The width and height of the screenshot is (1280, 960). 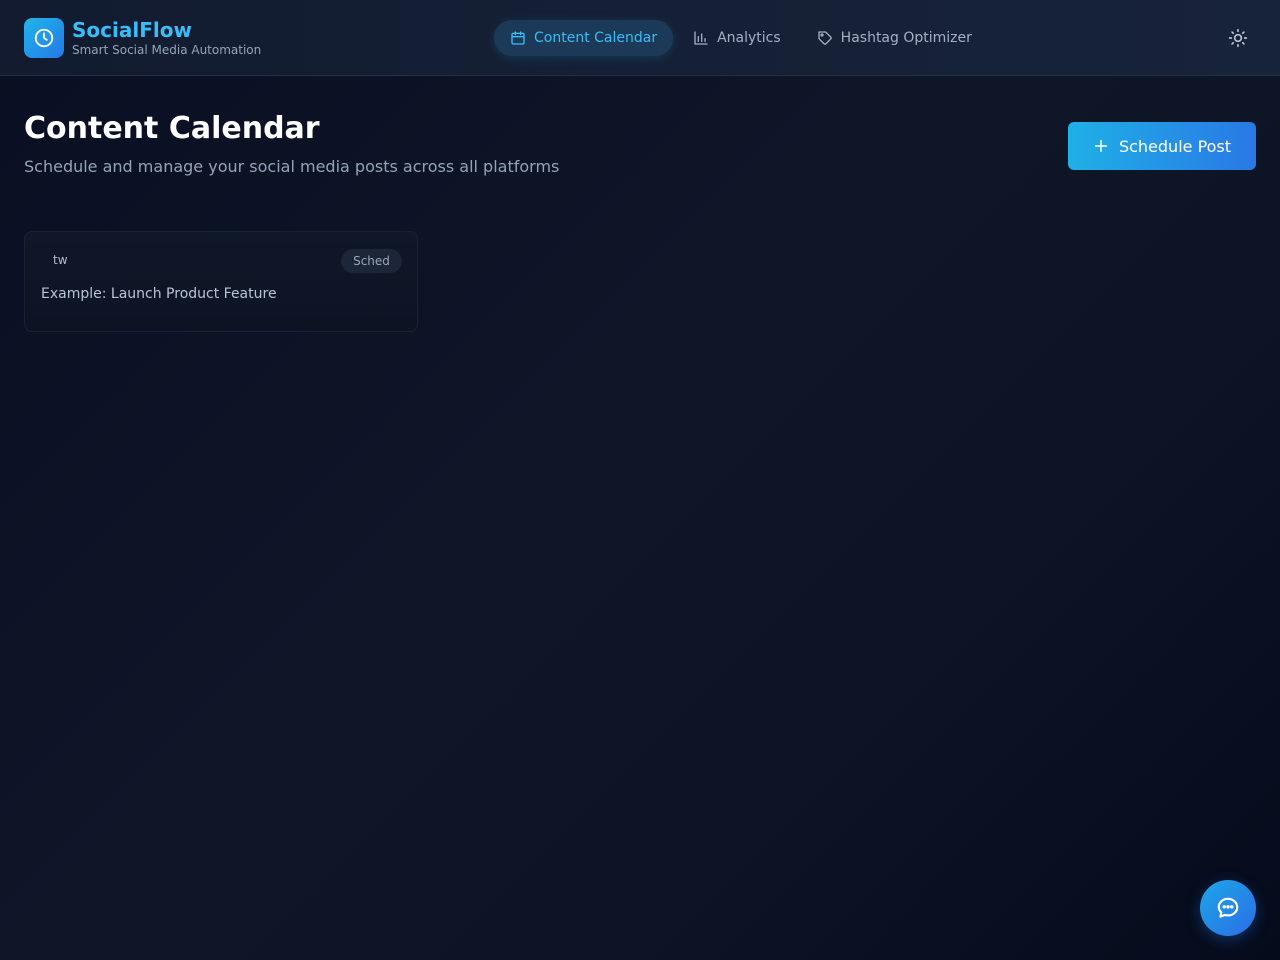 What do you see at coordinates (44, 38) in the screenshot?
I see `clock-icon` at bounding box center [44, 38].